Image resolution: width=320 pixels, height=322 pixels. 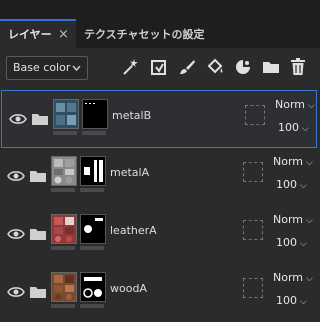 I want to click on magic-wand-icon, so click(x=130, y=67).